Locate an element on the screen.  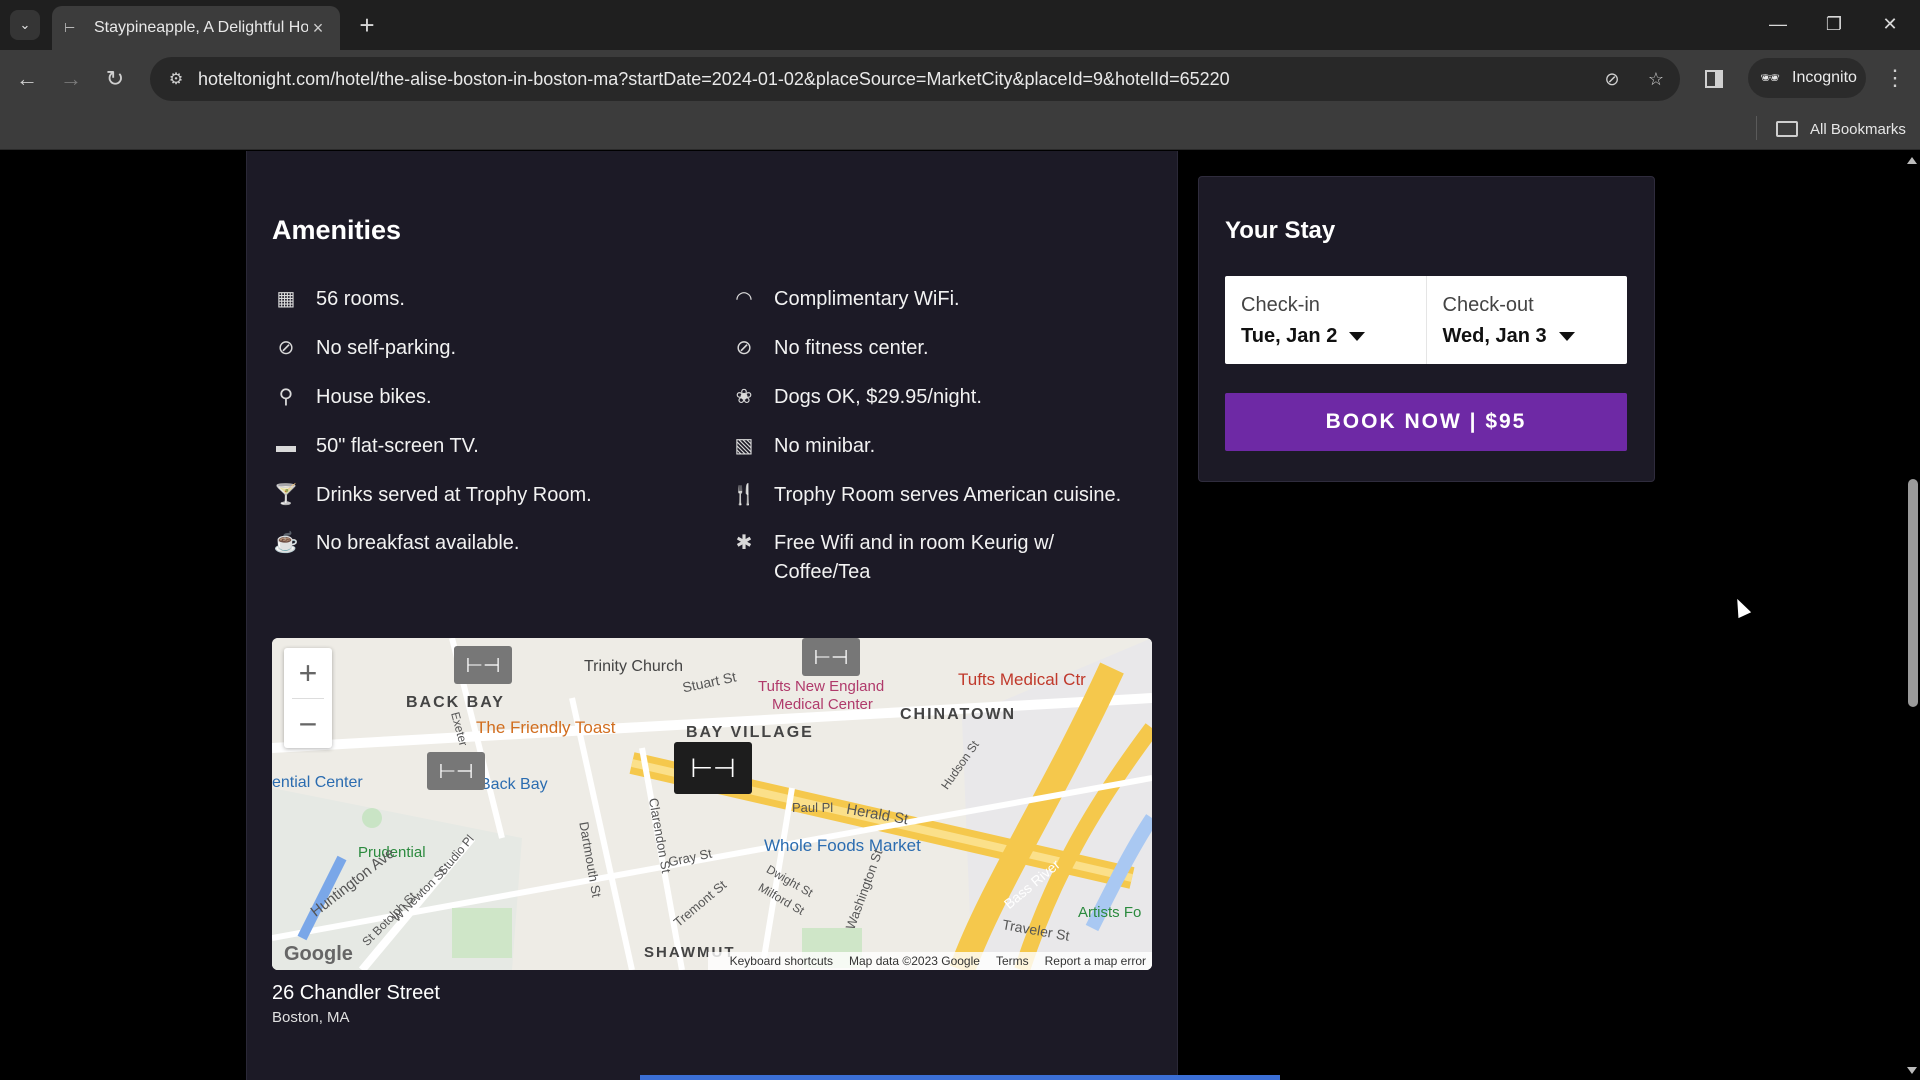
arrow-left-icon: ← is located at coordinates (27, 78).